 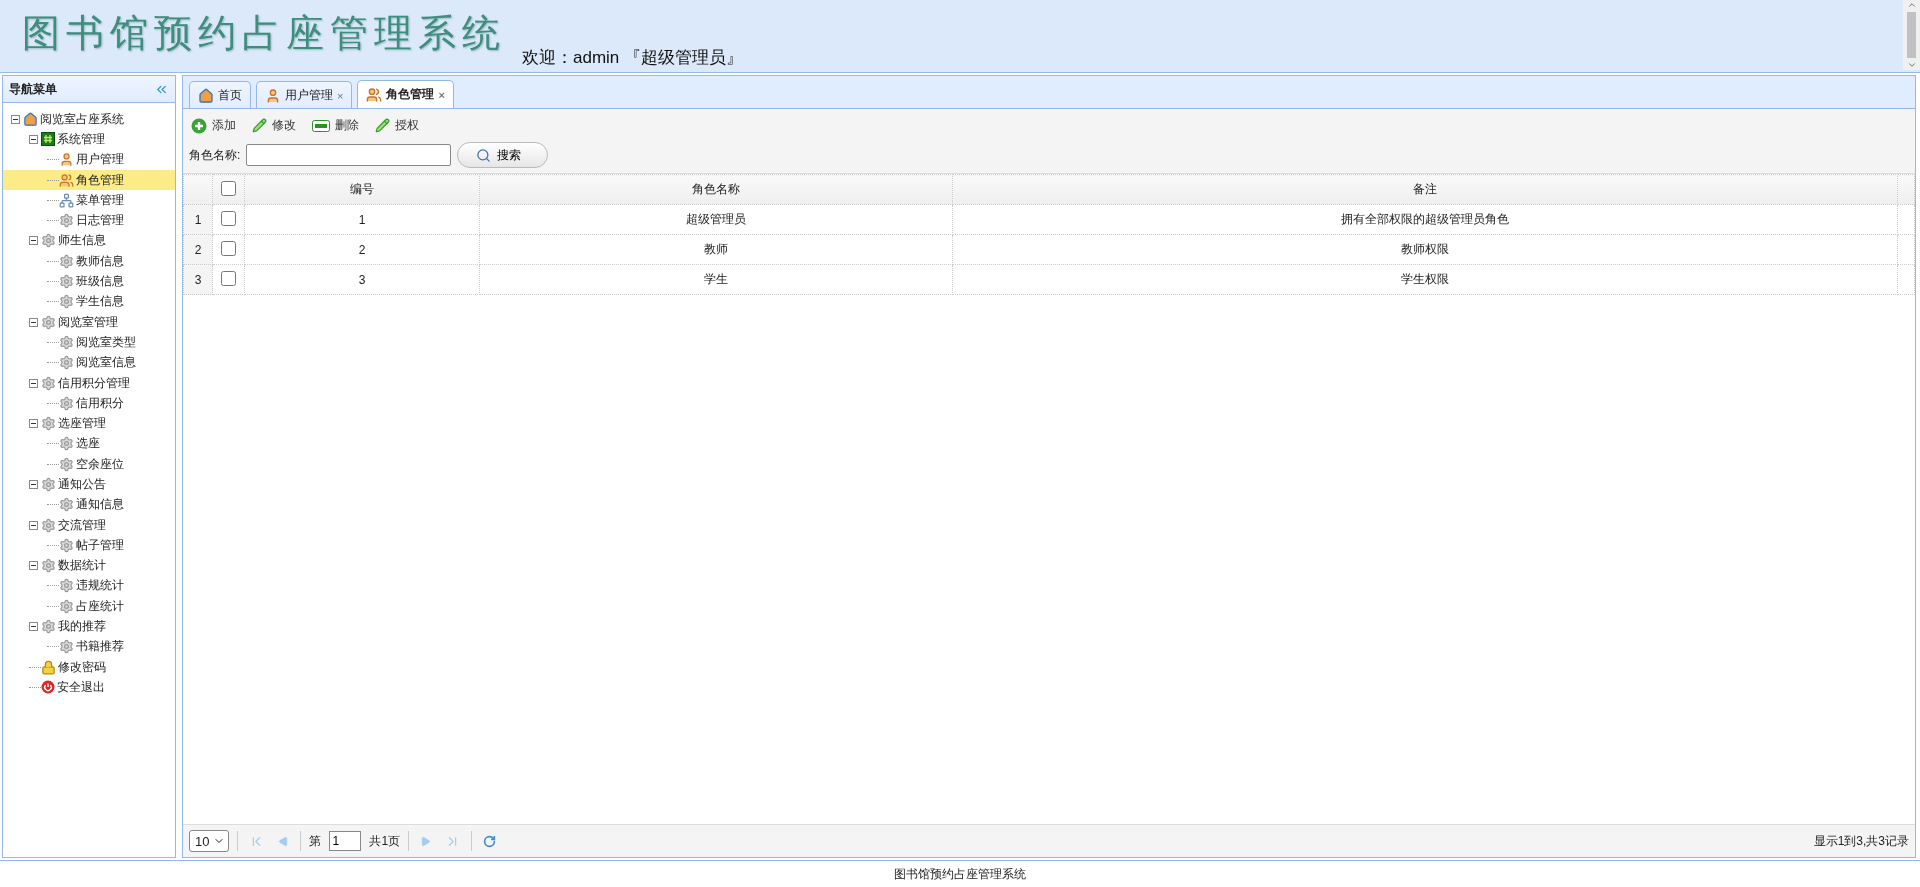 I want to click on column-header: 角色名称, so click(x=716, y=189).